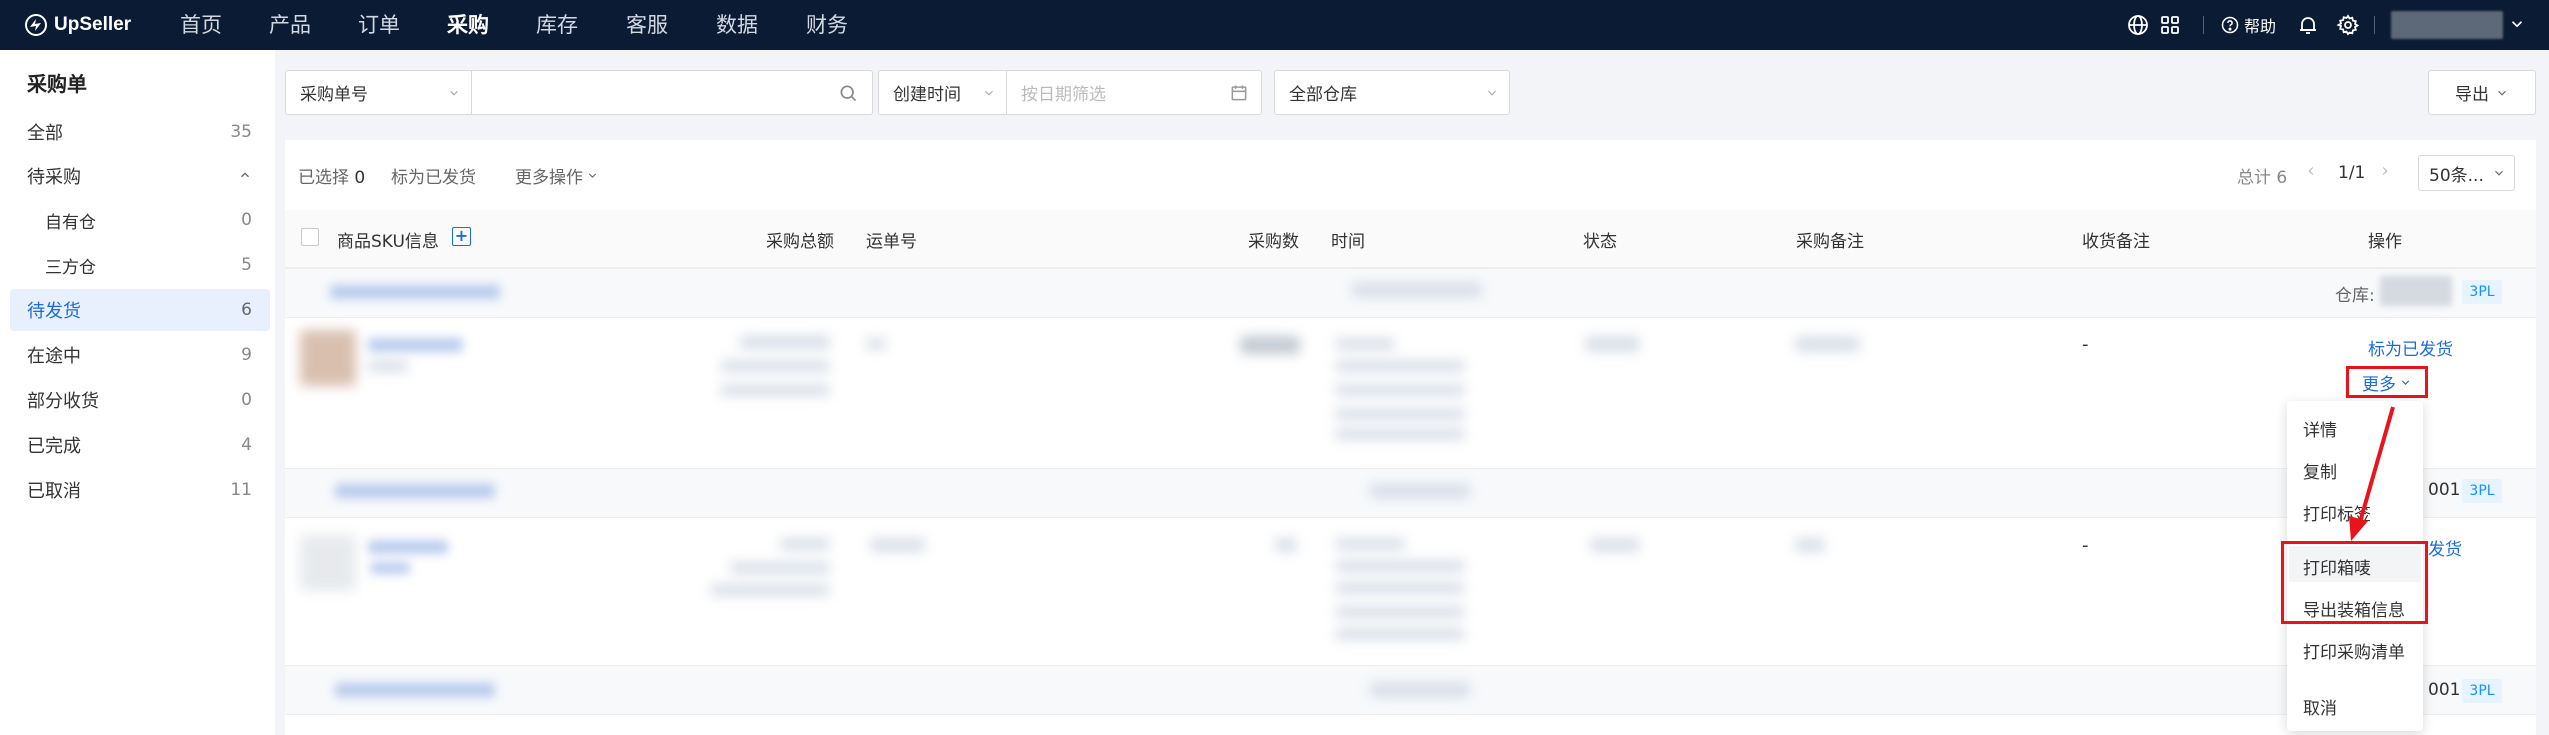 The width and height of the screenshot is (2549, 735). What do you see at coordinates (2410, 347) in the screenshot?
I see `mark-shipped-link: 标为已发货` at bounding box center [2410, 347].